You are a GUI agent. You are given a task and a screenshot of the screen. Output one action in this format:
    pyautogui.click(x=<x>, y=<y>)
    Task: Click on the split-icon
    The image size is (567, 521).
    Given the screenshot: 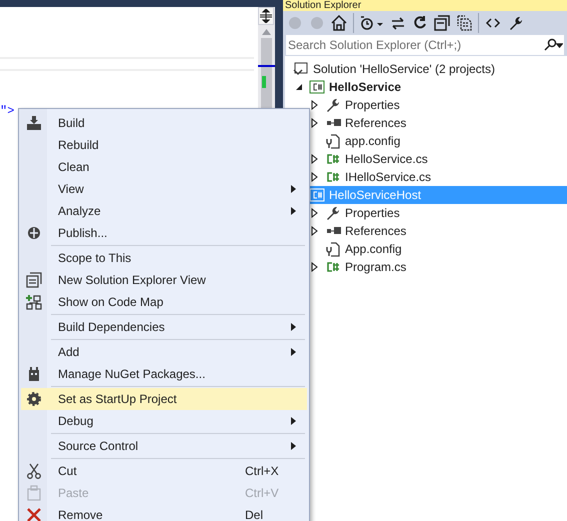 What is the action you would take?
    pyautogui.click(x=266, y=16)
    